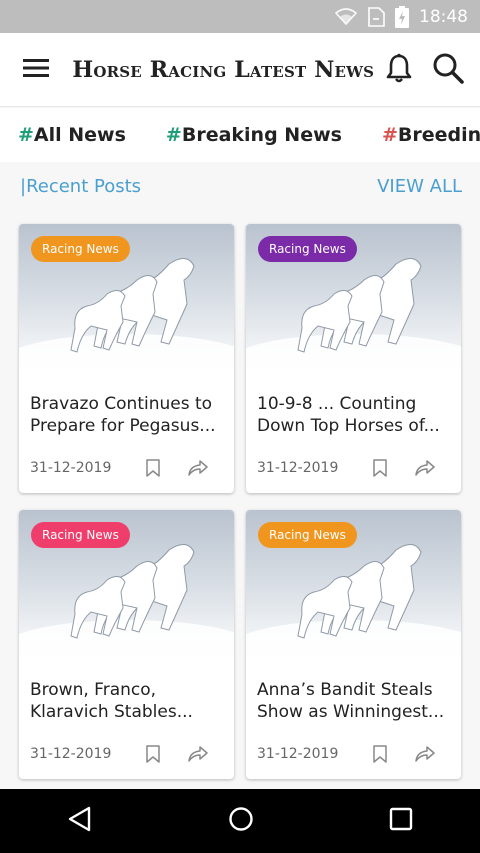 This screenshot has width=480, height=853. I want to click on system-nav-bar, so click(240, 821).